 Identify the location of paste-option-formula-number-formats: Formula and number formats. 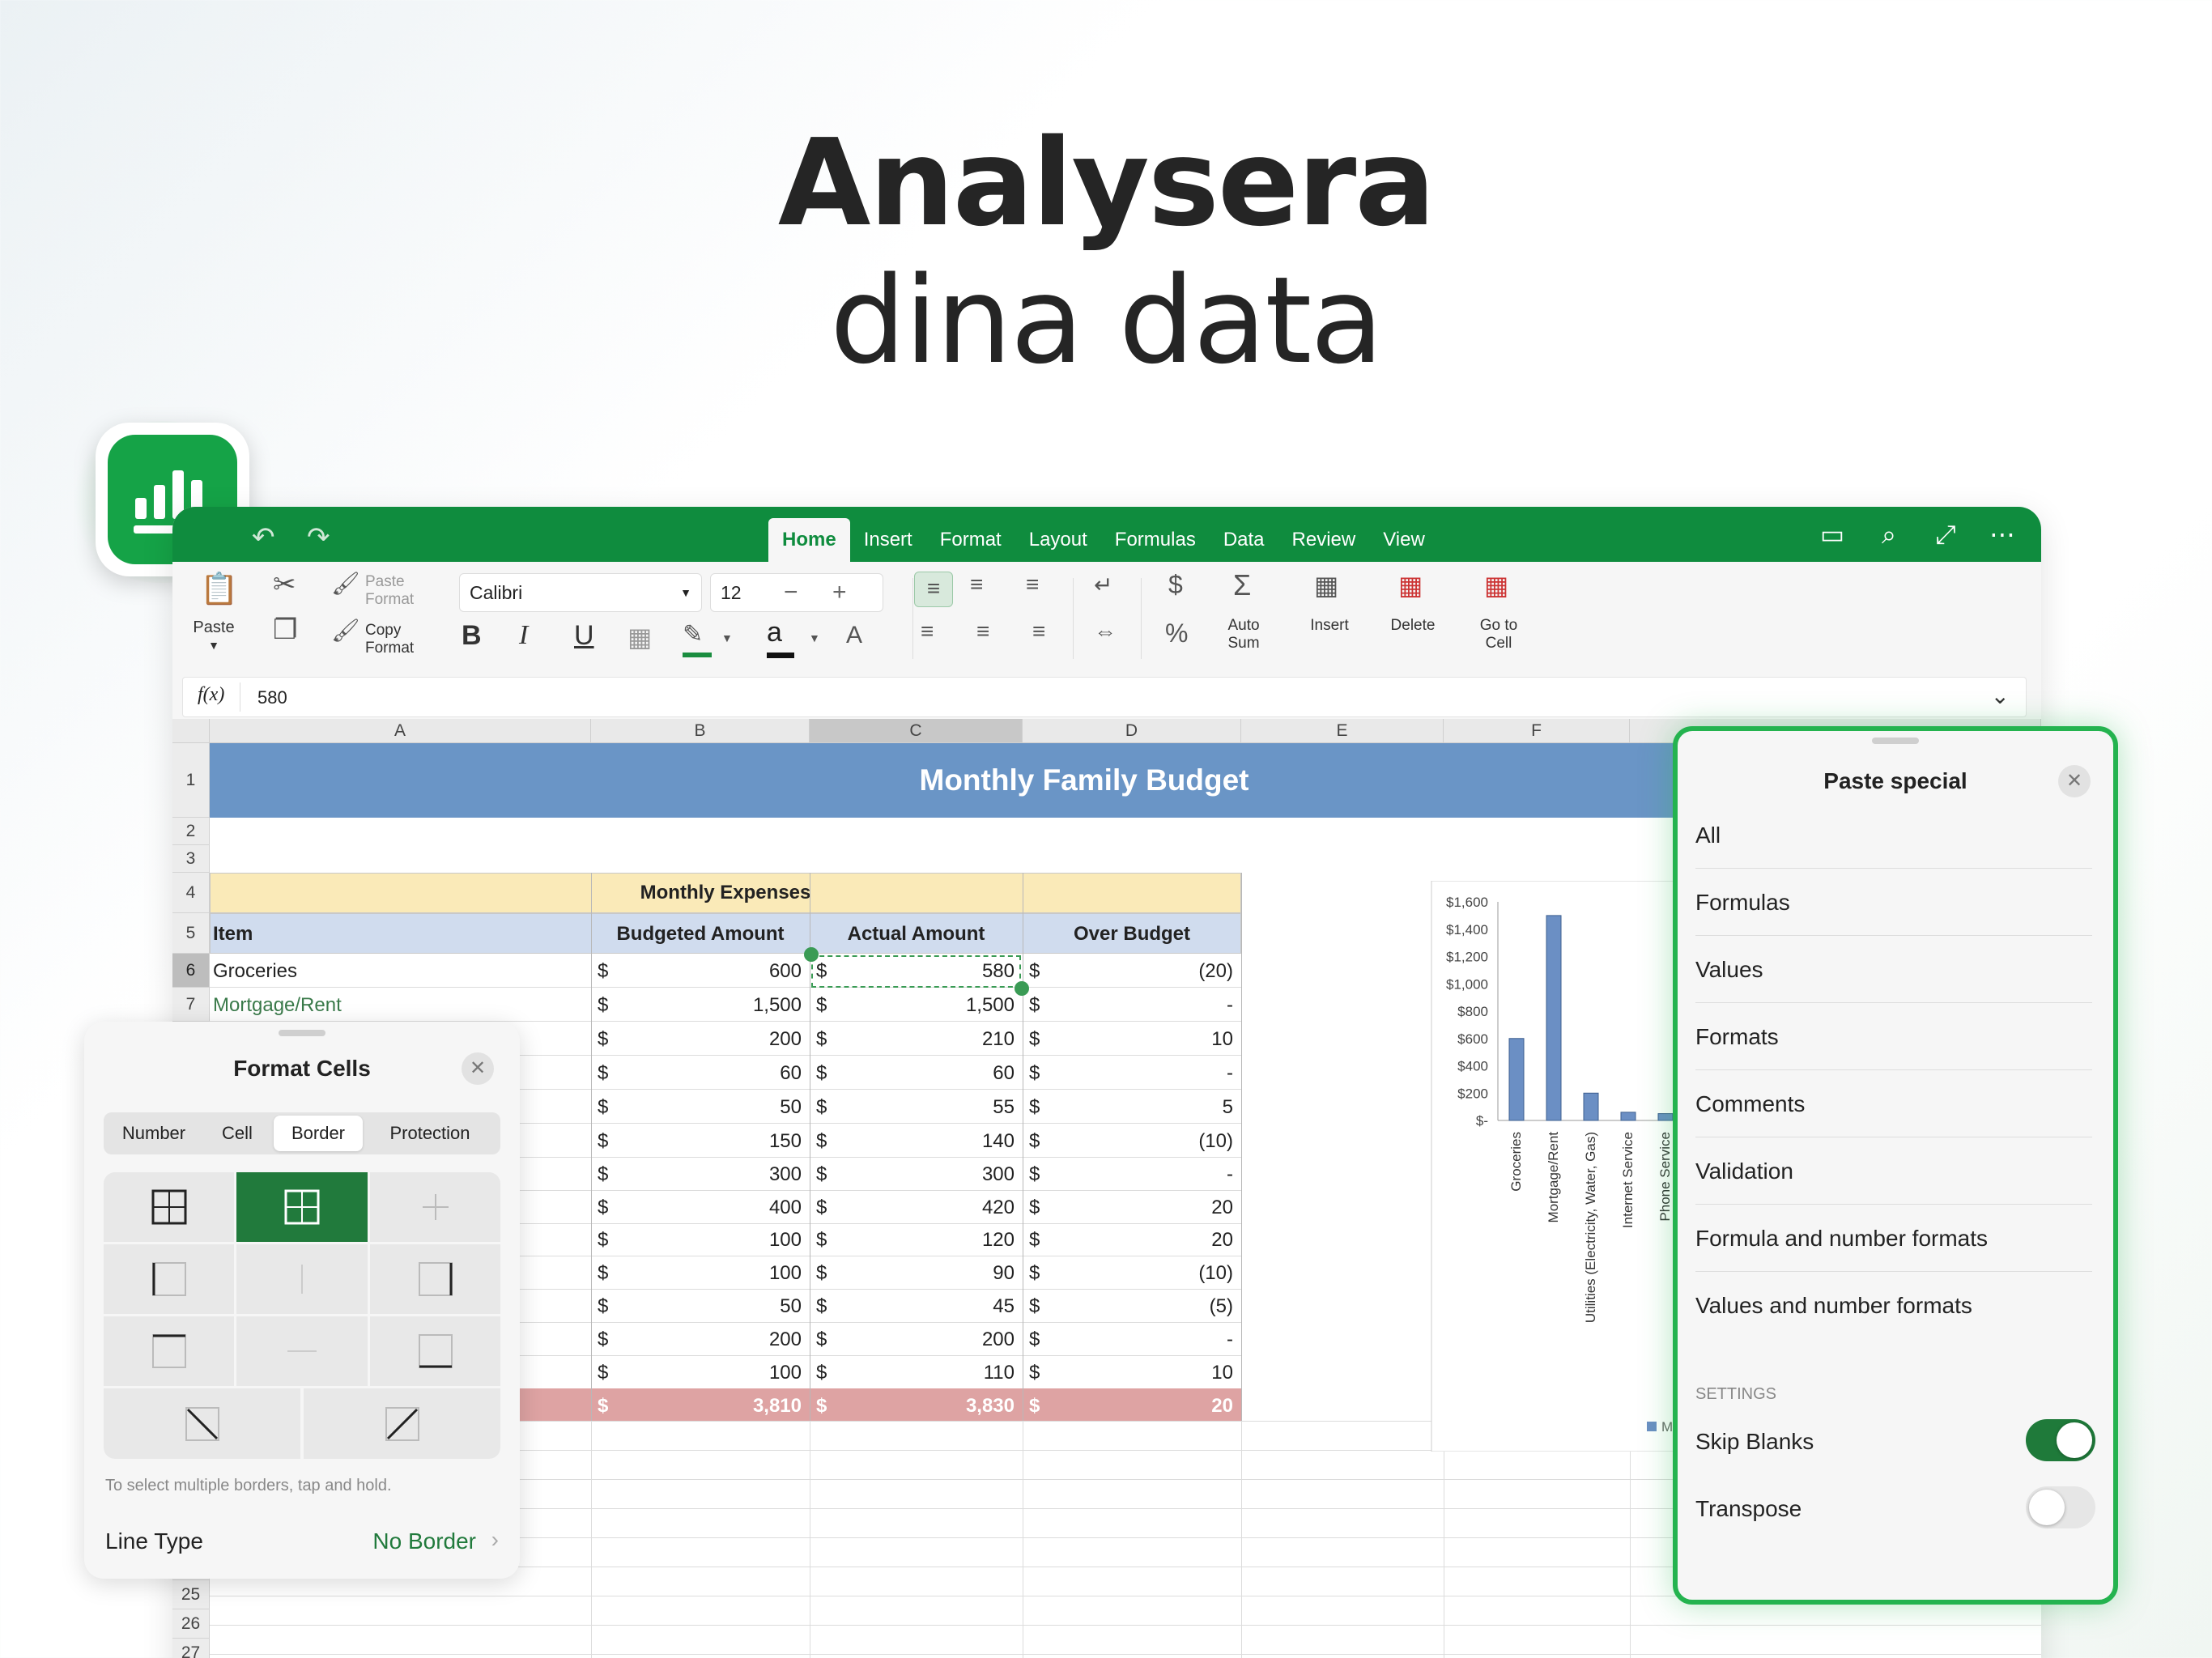
(1894, 1238).